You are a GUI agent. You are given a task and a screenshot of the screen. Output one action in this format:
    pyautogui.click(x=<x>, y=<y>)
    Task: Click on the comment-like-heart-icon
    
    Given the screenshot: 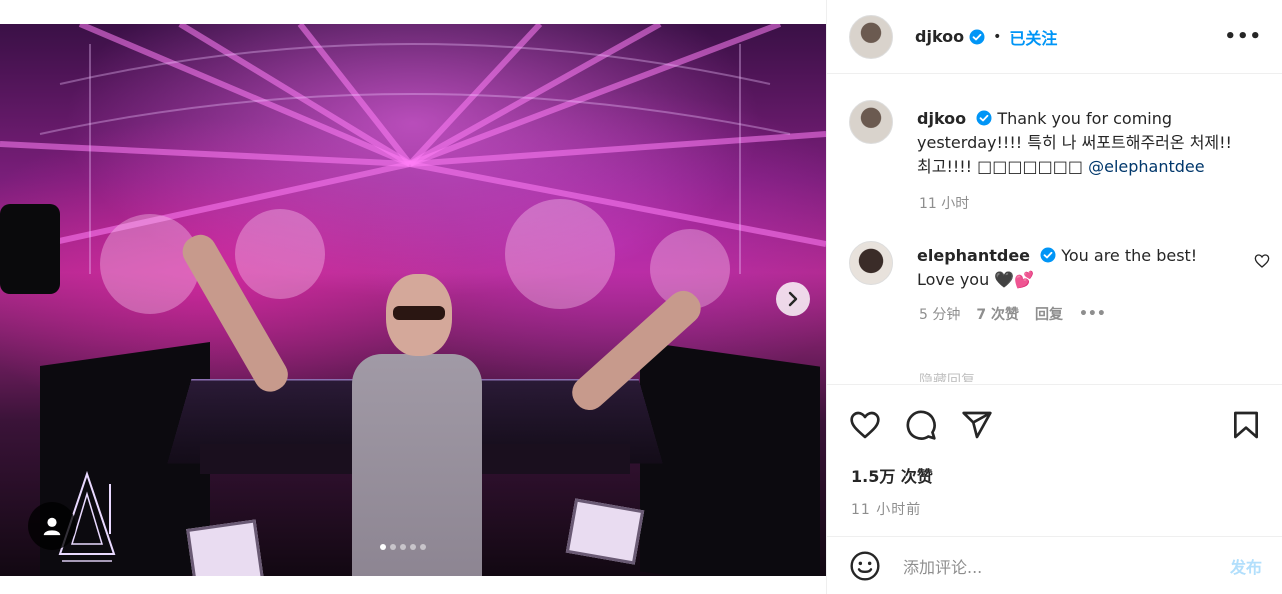 What is the action you would take?
    pyautogui.click(x=1262, y=261)
    